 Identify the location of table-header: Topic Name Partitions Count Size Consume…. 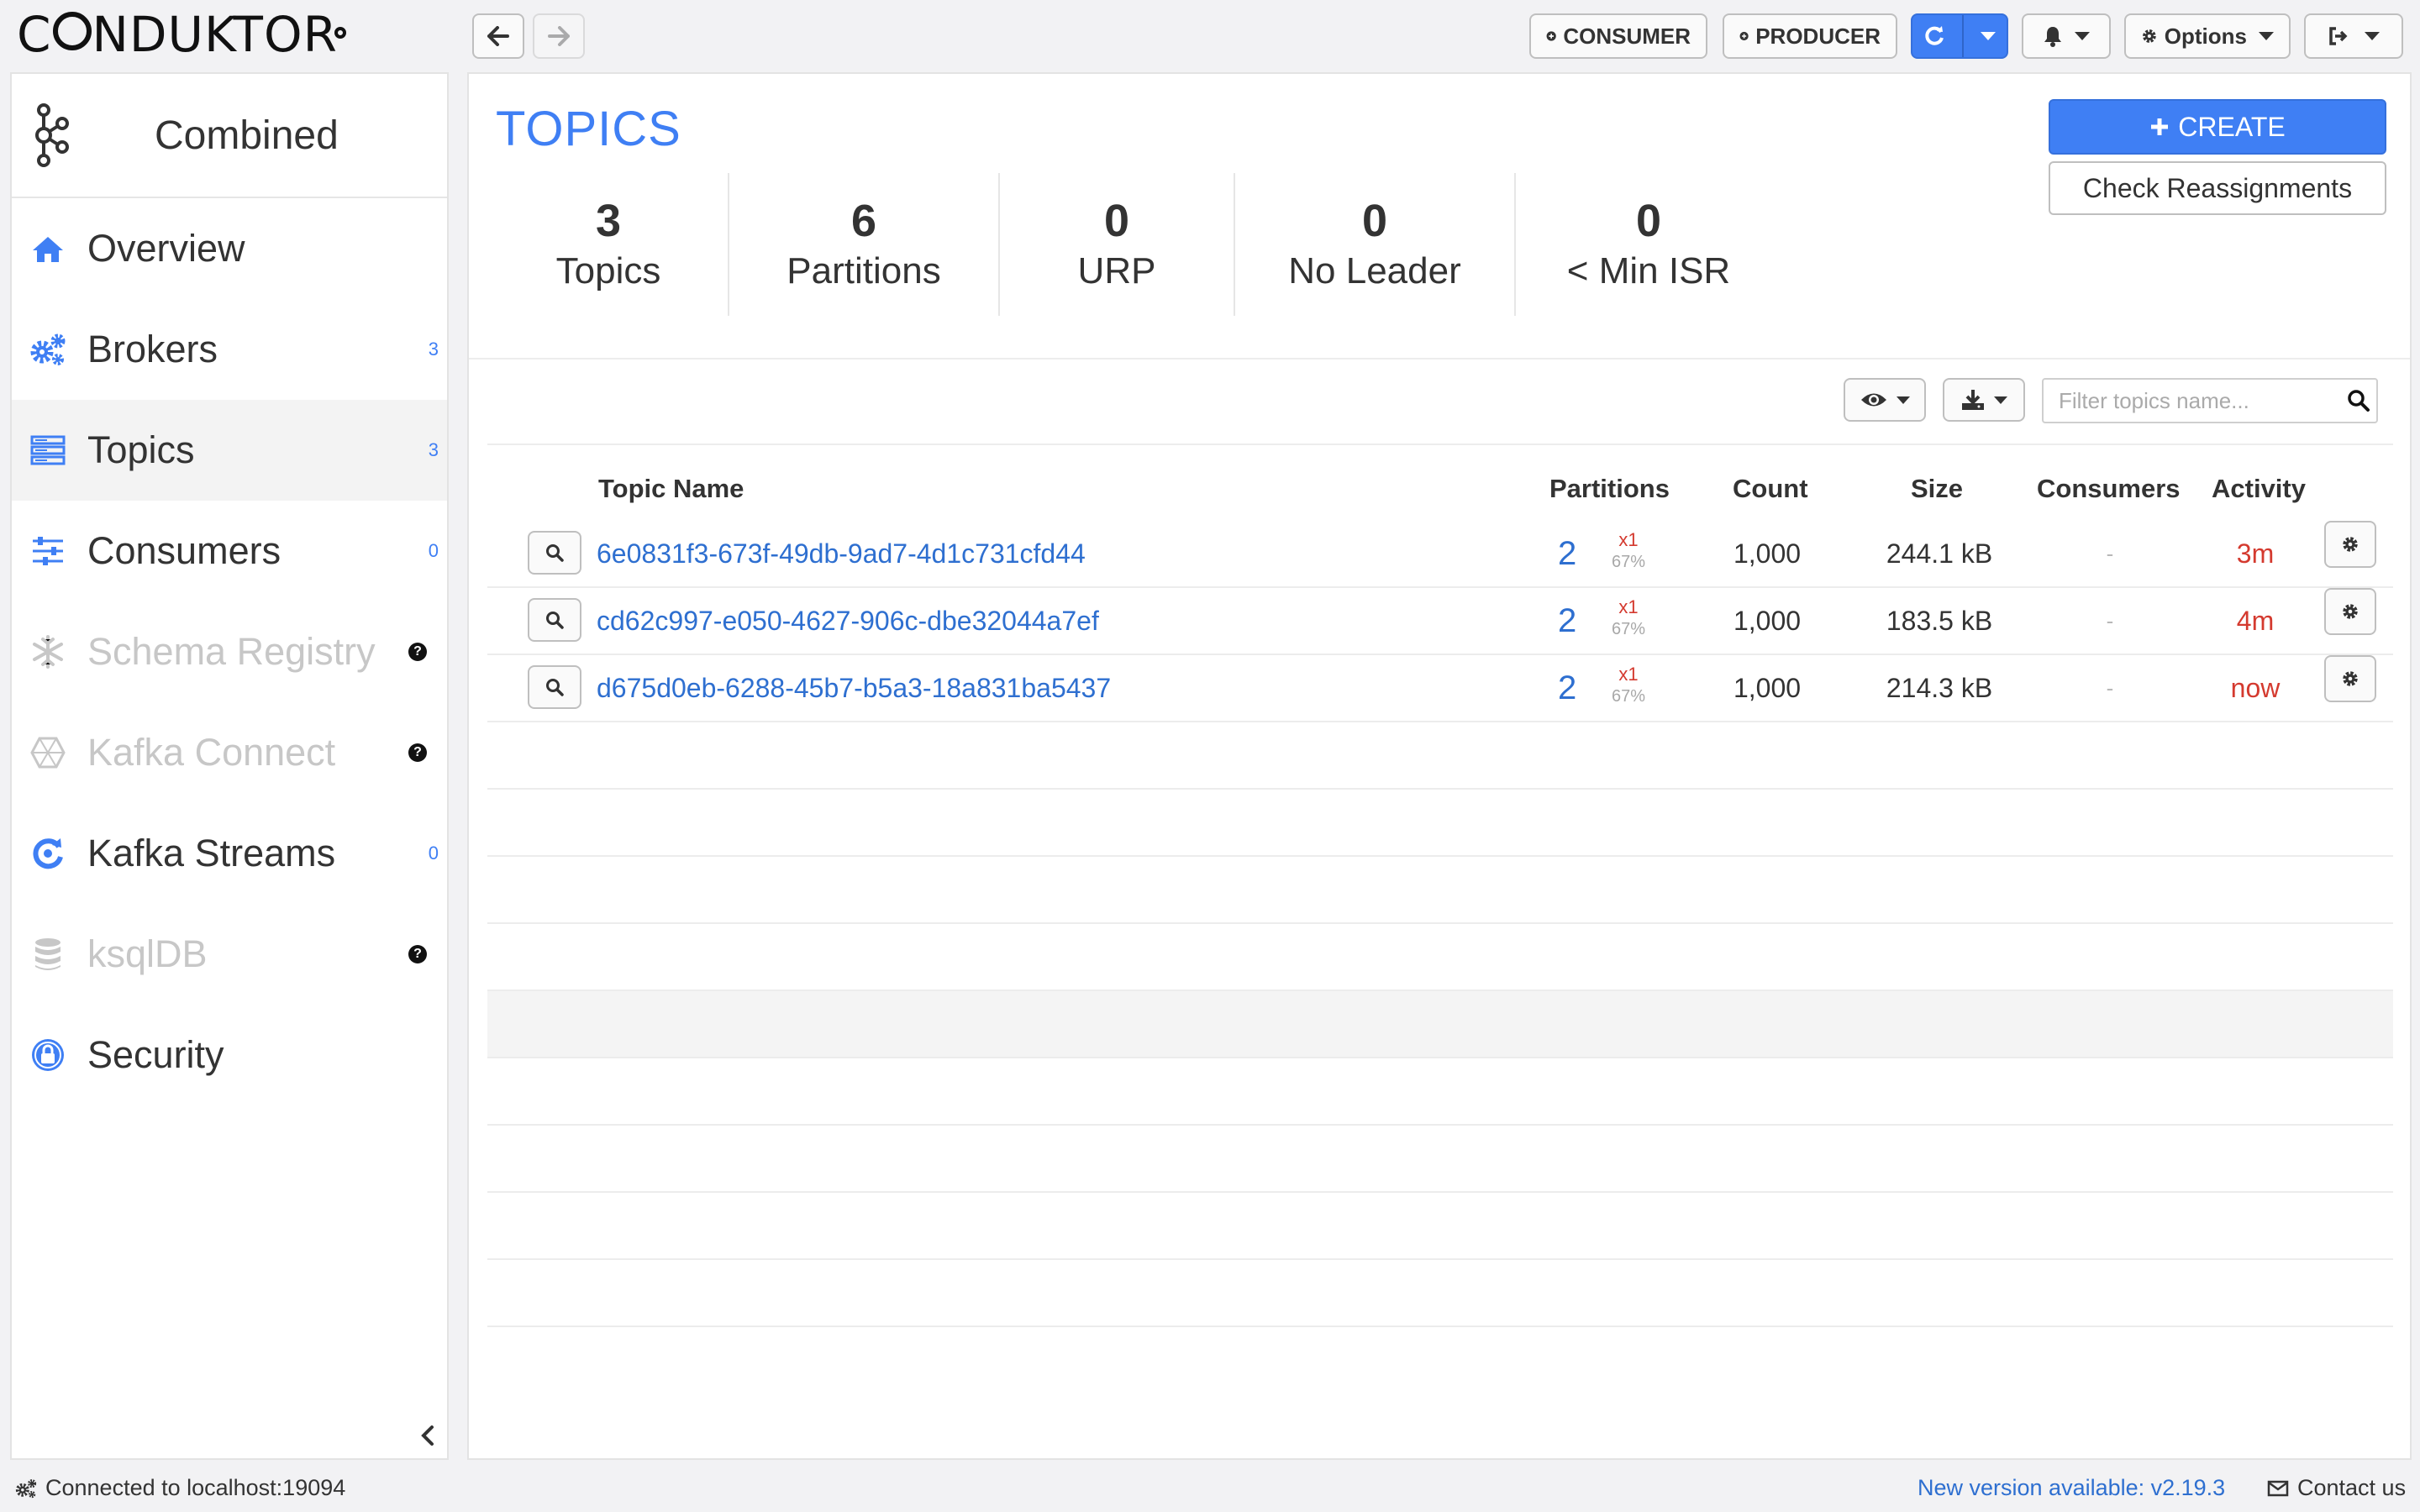
(1440, 491).